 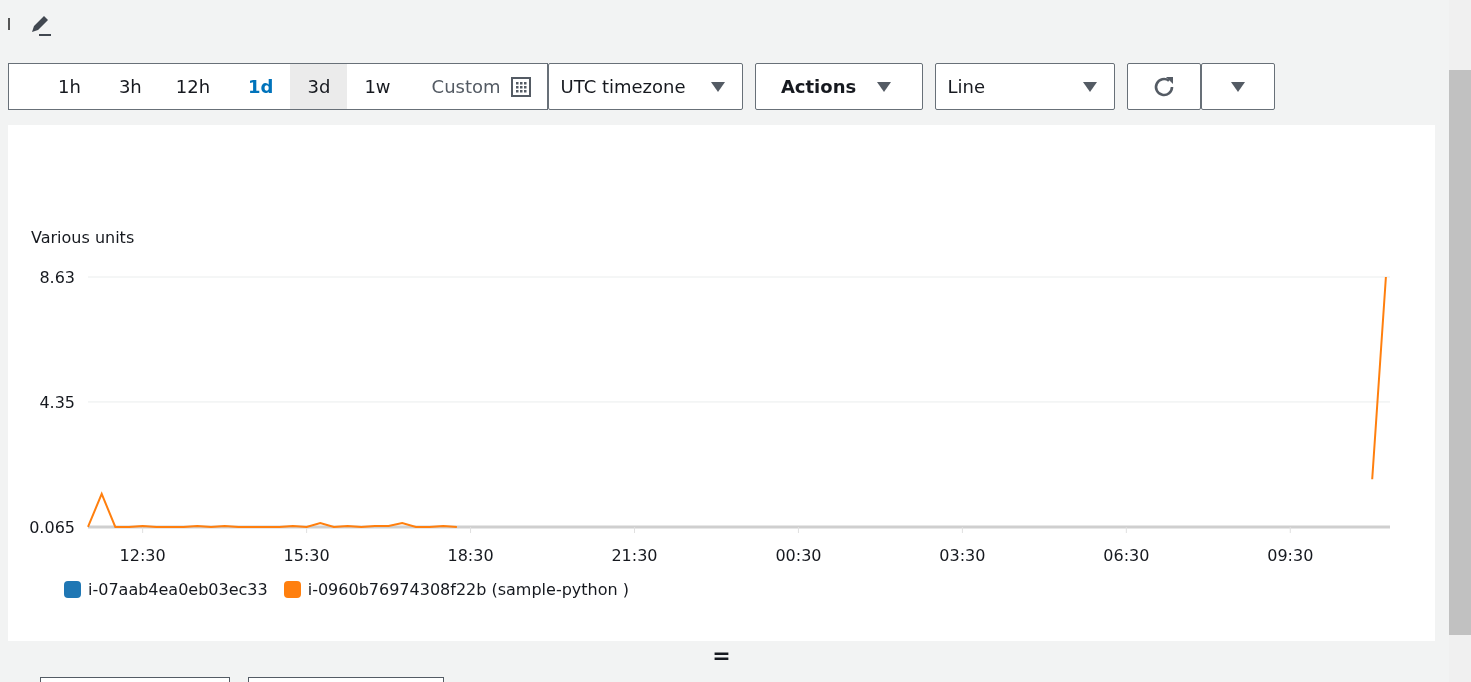 What do you see at coordinates (838, 86) in the screenshot?
I see `actions-dropdown: Actions` at bounding box center [838, 86].